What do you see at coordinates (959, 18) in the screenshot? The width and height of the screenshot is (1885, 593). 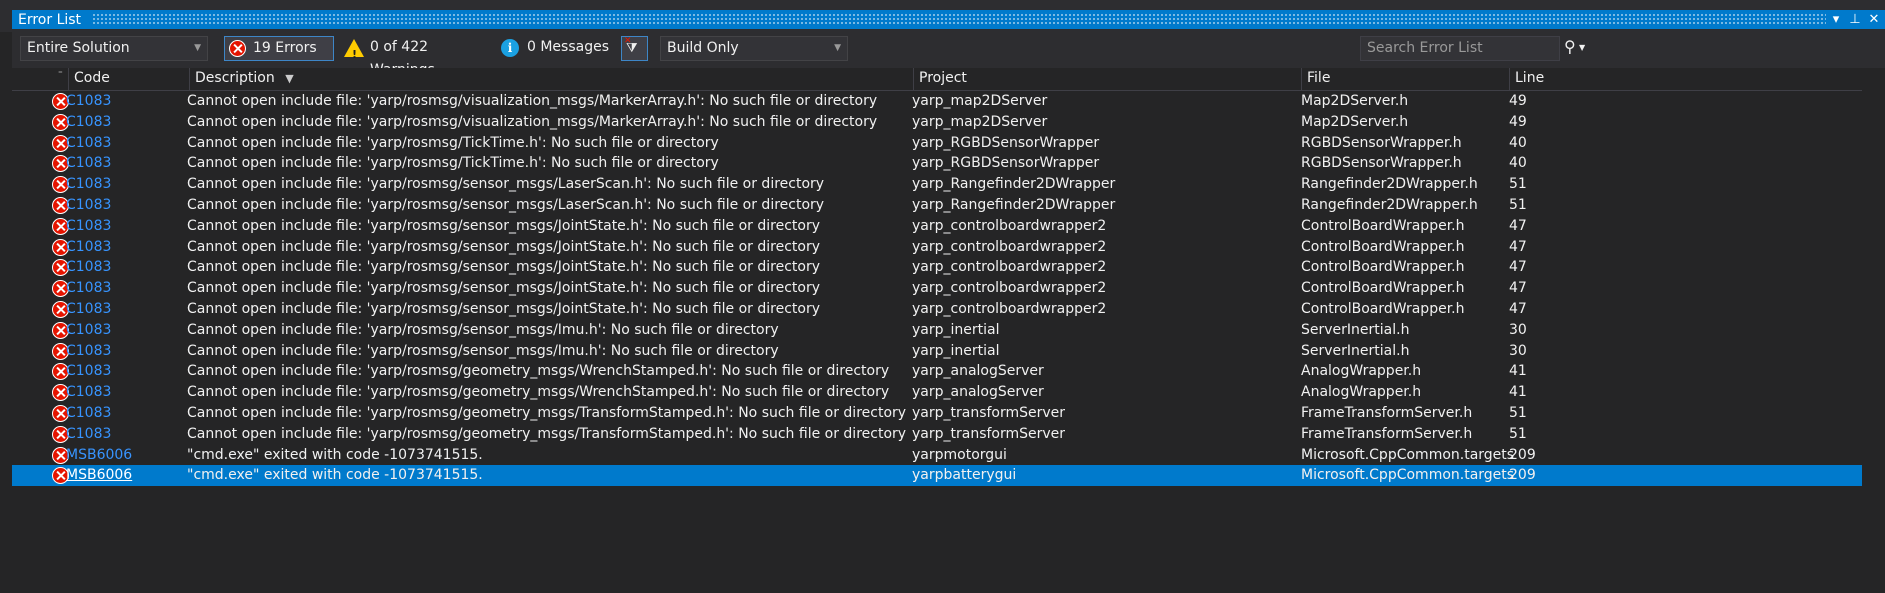 I see `drag-grip` at bounding box center [959, 18].